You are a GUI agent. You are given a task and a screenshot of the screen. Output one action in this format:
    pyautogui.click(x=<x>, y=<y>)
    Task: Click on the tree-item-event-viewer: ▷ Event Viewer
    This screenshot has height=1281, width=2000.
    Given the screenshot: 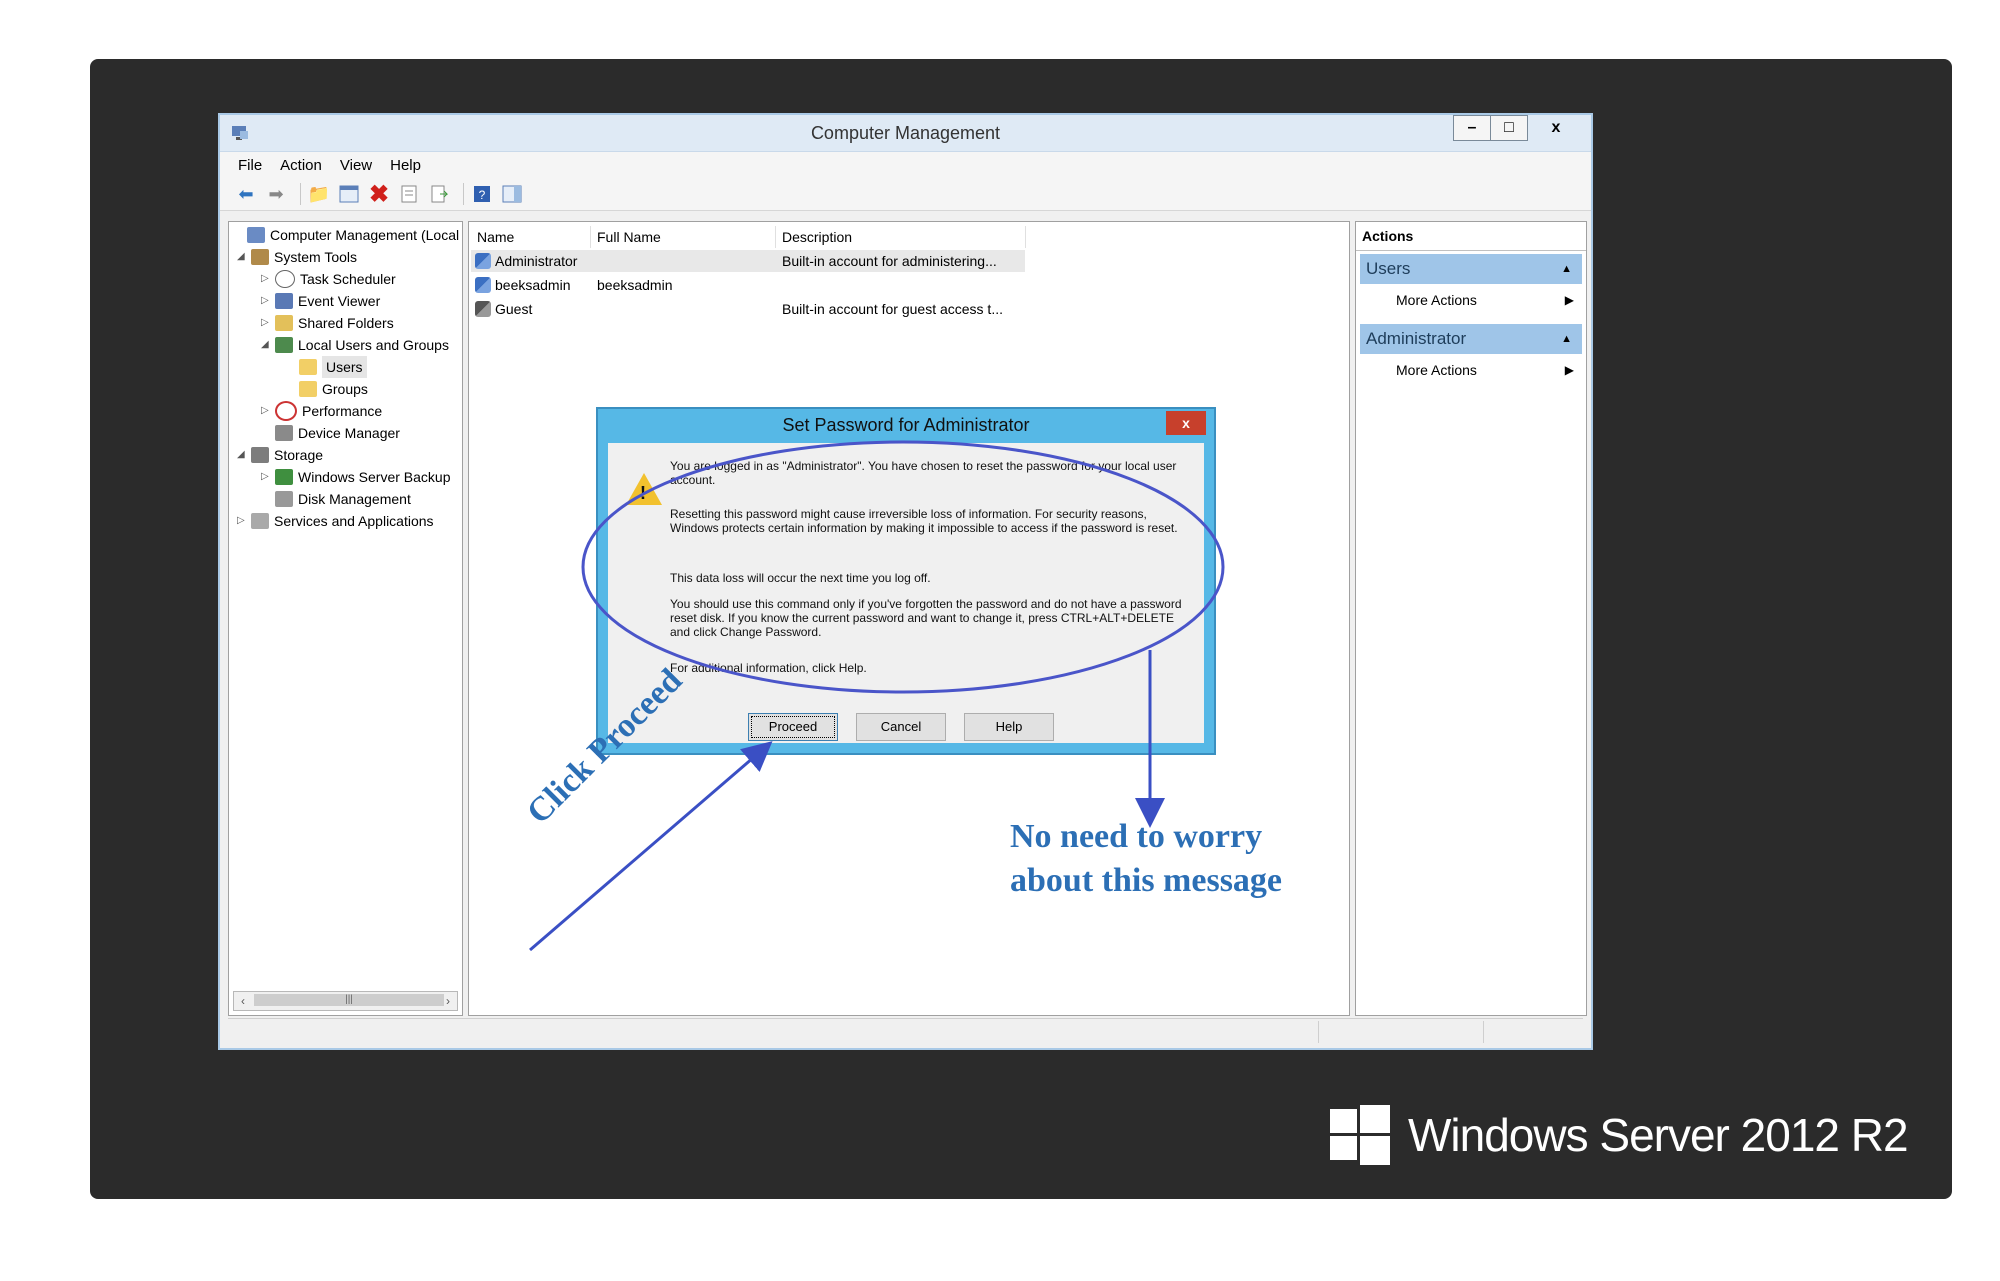 What is the action you would take?
    pyautogui.click(x=320, y=301)
    